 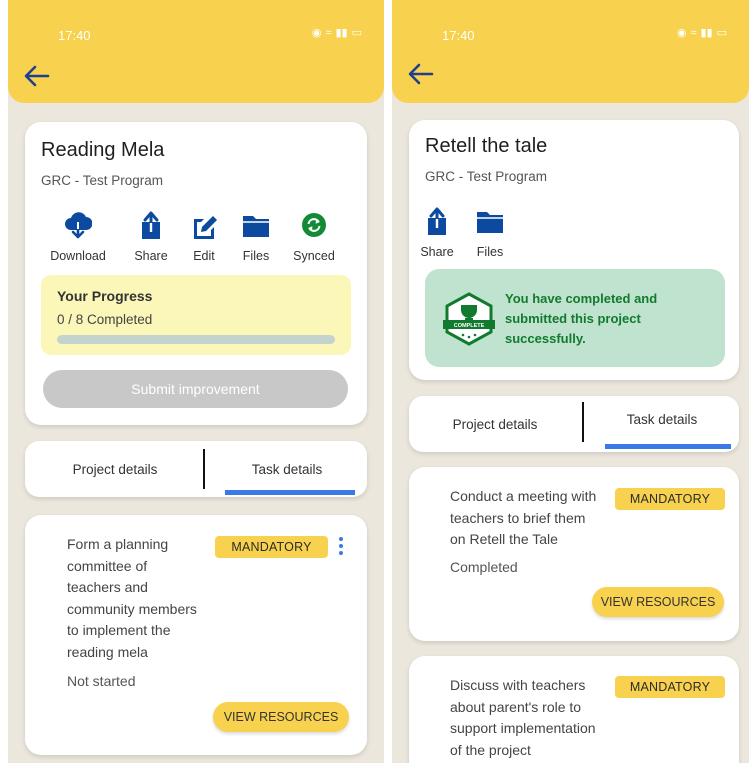 I want to click on task-line: of the project, so click(x=490, y=749).